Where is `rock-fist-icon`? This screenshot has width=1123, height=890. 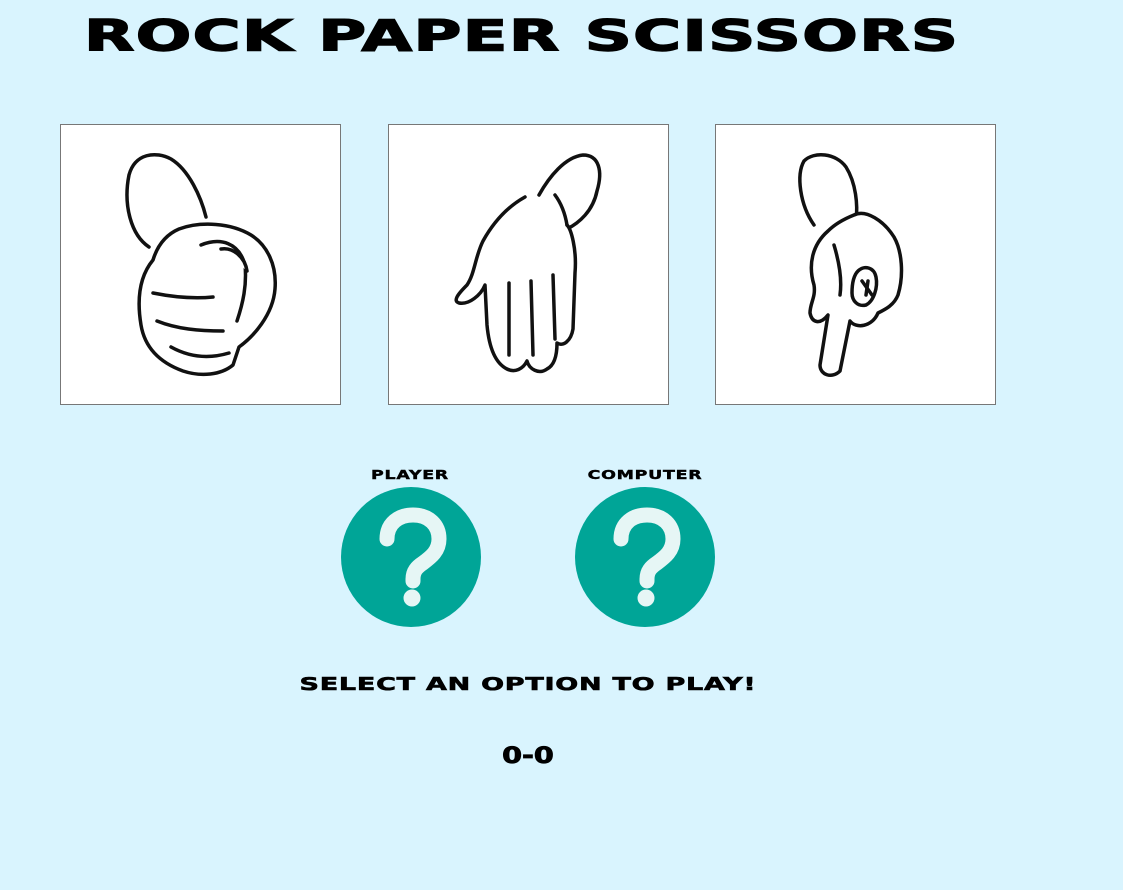
rock-fist-icon is located at coordinates (201, 264).